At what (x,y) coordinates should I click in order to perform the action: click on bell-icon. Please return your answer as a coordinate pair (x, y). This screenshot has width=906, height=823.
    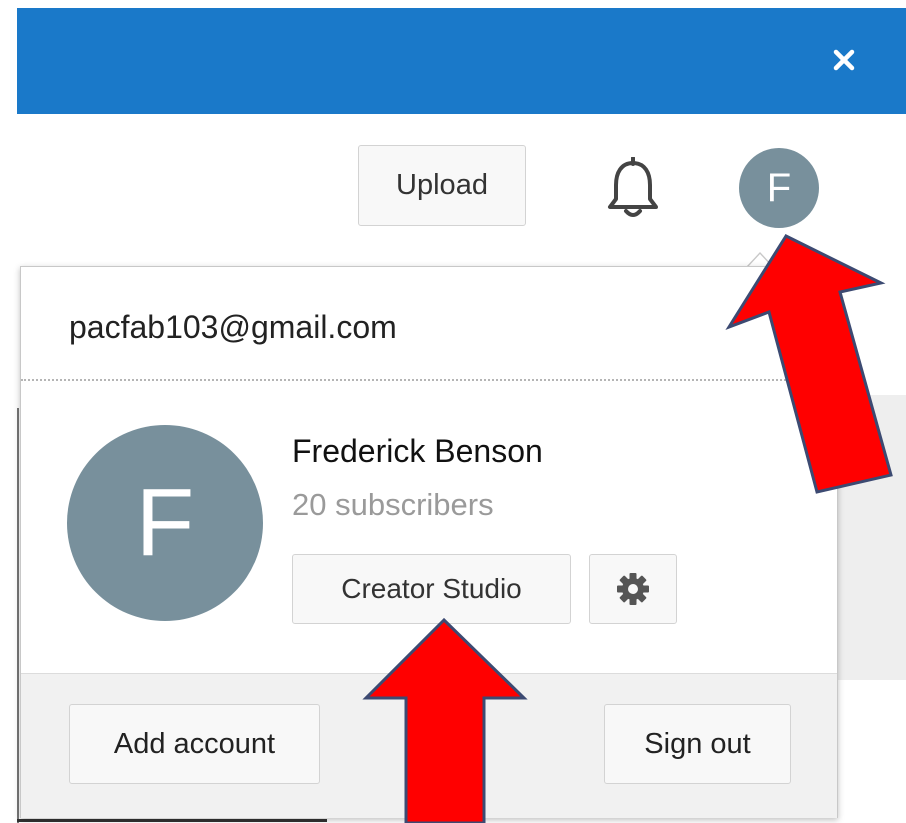
    Looking at the image, I should click on (633, 189).